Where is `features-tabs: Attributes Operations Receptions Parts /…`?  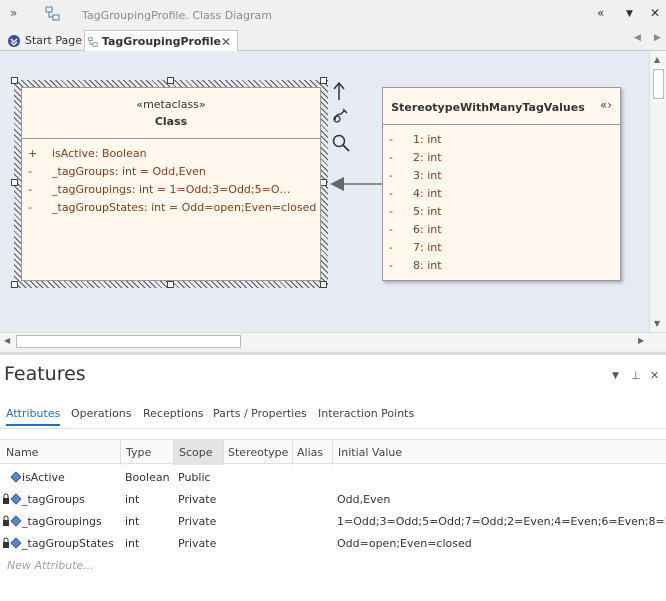 features-tabs: Attributes Operations Receptions Parts /… is located at coordinates (333, 414).